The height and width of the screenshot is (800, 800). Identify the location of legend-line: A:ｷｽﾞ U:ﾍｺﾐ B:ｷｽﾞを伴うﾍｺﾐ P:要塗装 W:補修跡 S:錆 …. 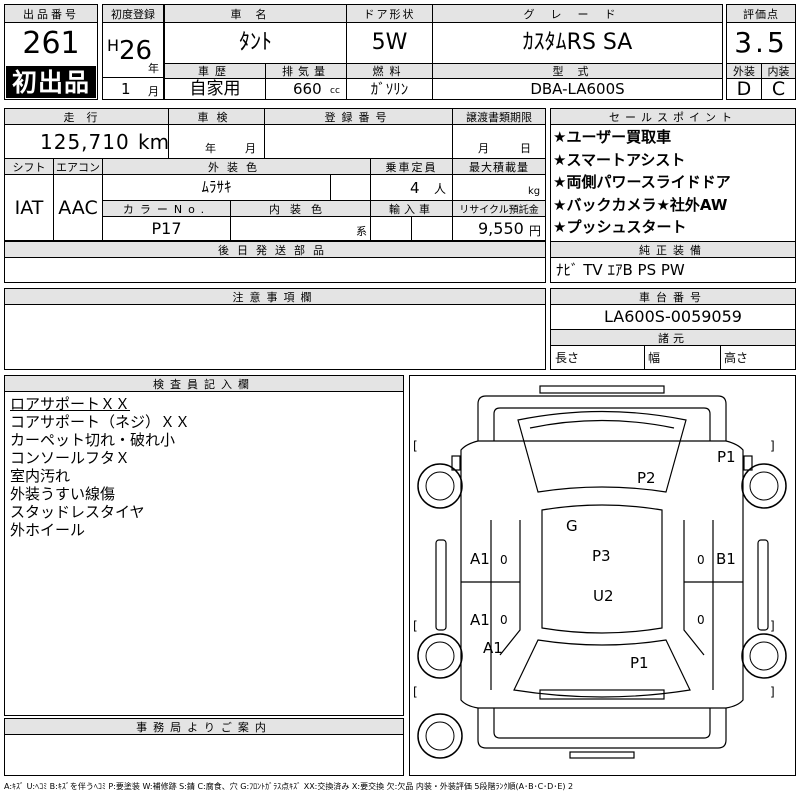
(289, 786).